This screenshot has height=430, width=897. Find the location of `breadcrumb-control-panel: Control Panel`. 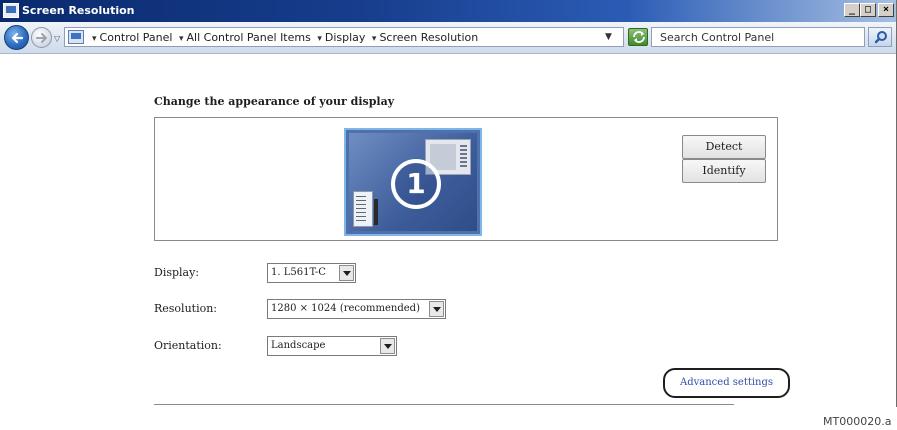

breadcrumb-control-panel: Control Panel is located at coordinates (136, 37).